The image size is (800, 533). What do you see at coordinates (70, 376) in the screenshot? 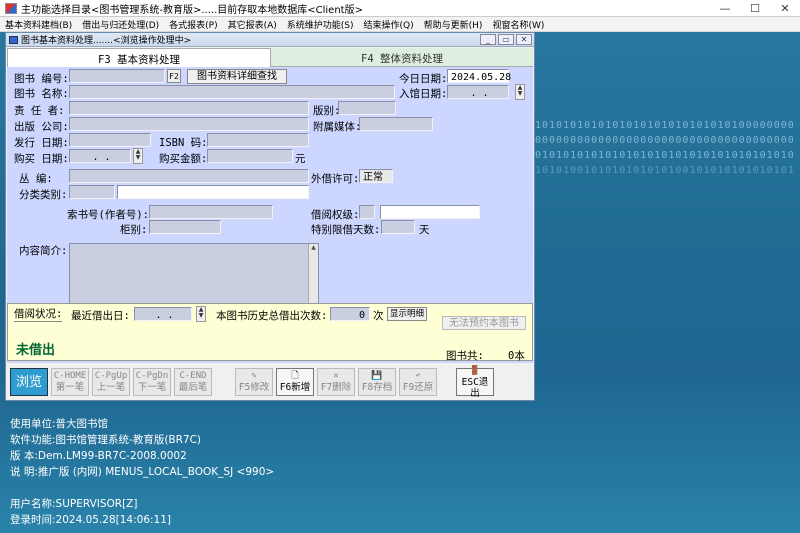
I see `first-record-icon: C-HOME` at bounding box center [70, 376].